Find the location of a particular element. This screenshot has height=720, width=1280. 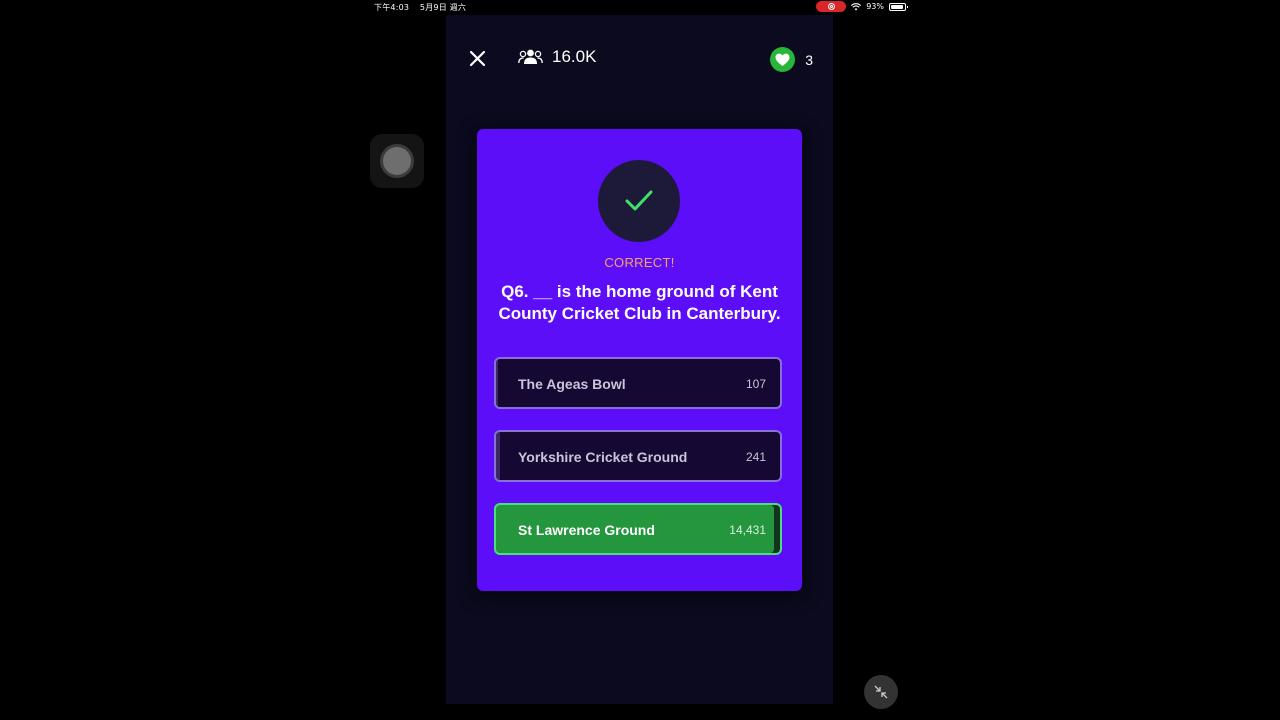

status-right: 93% is located at coordinates (862, 6).